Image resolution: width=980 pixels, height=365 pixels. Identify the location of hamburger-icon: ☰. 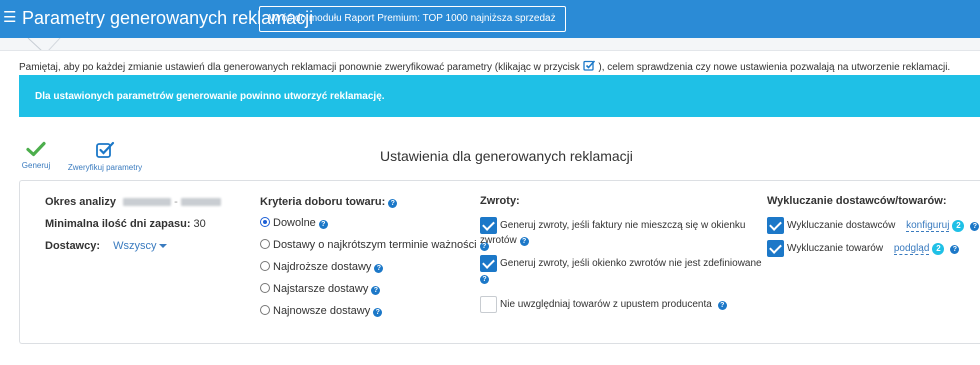
(9, 18).